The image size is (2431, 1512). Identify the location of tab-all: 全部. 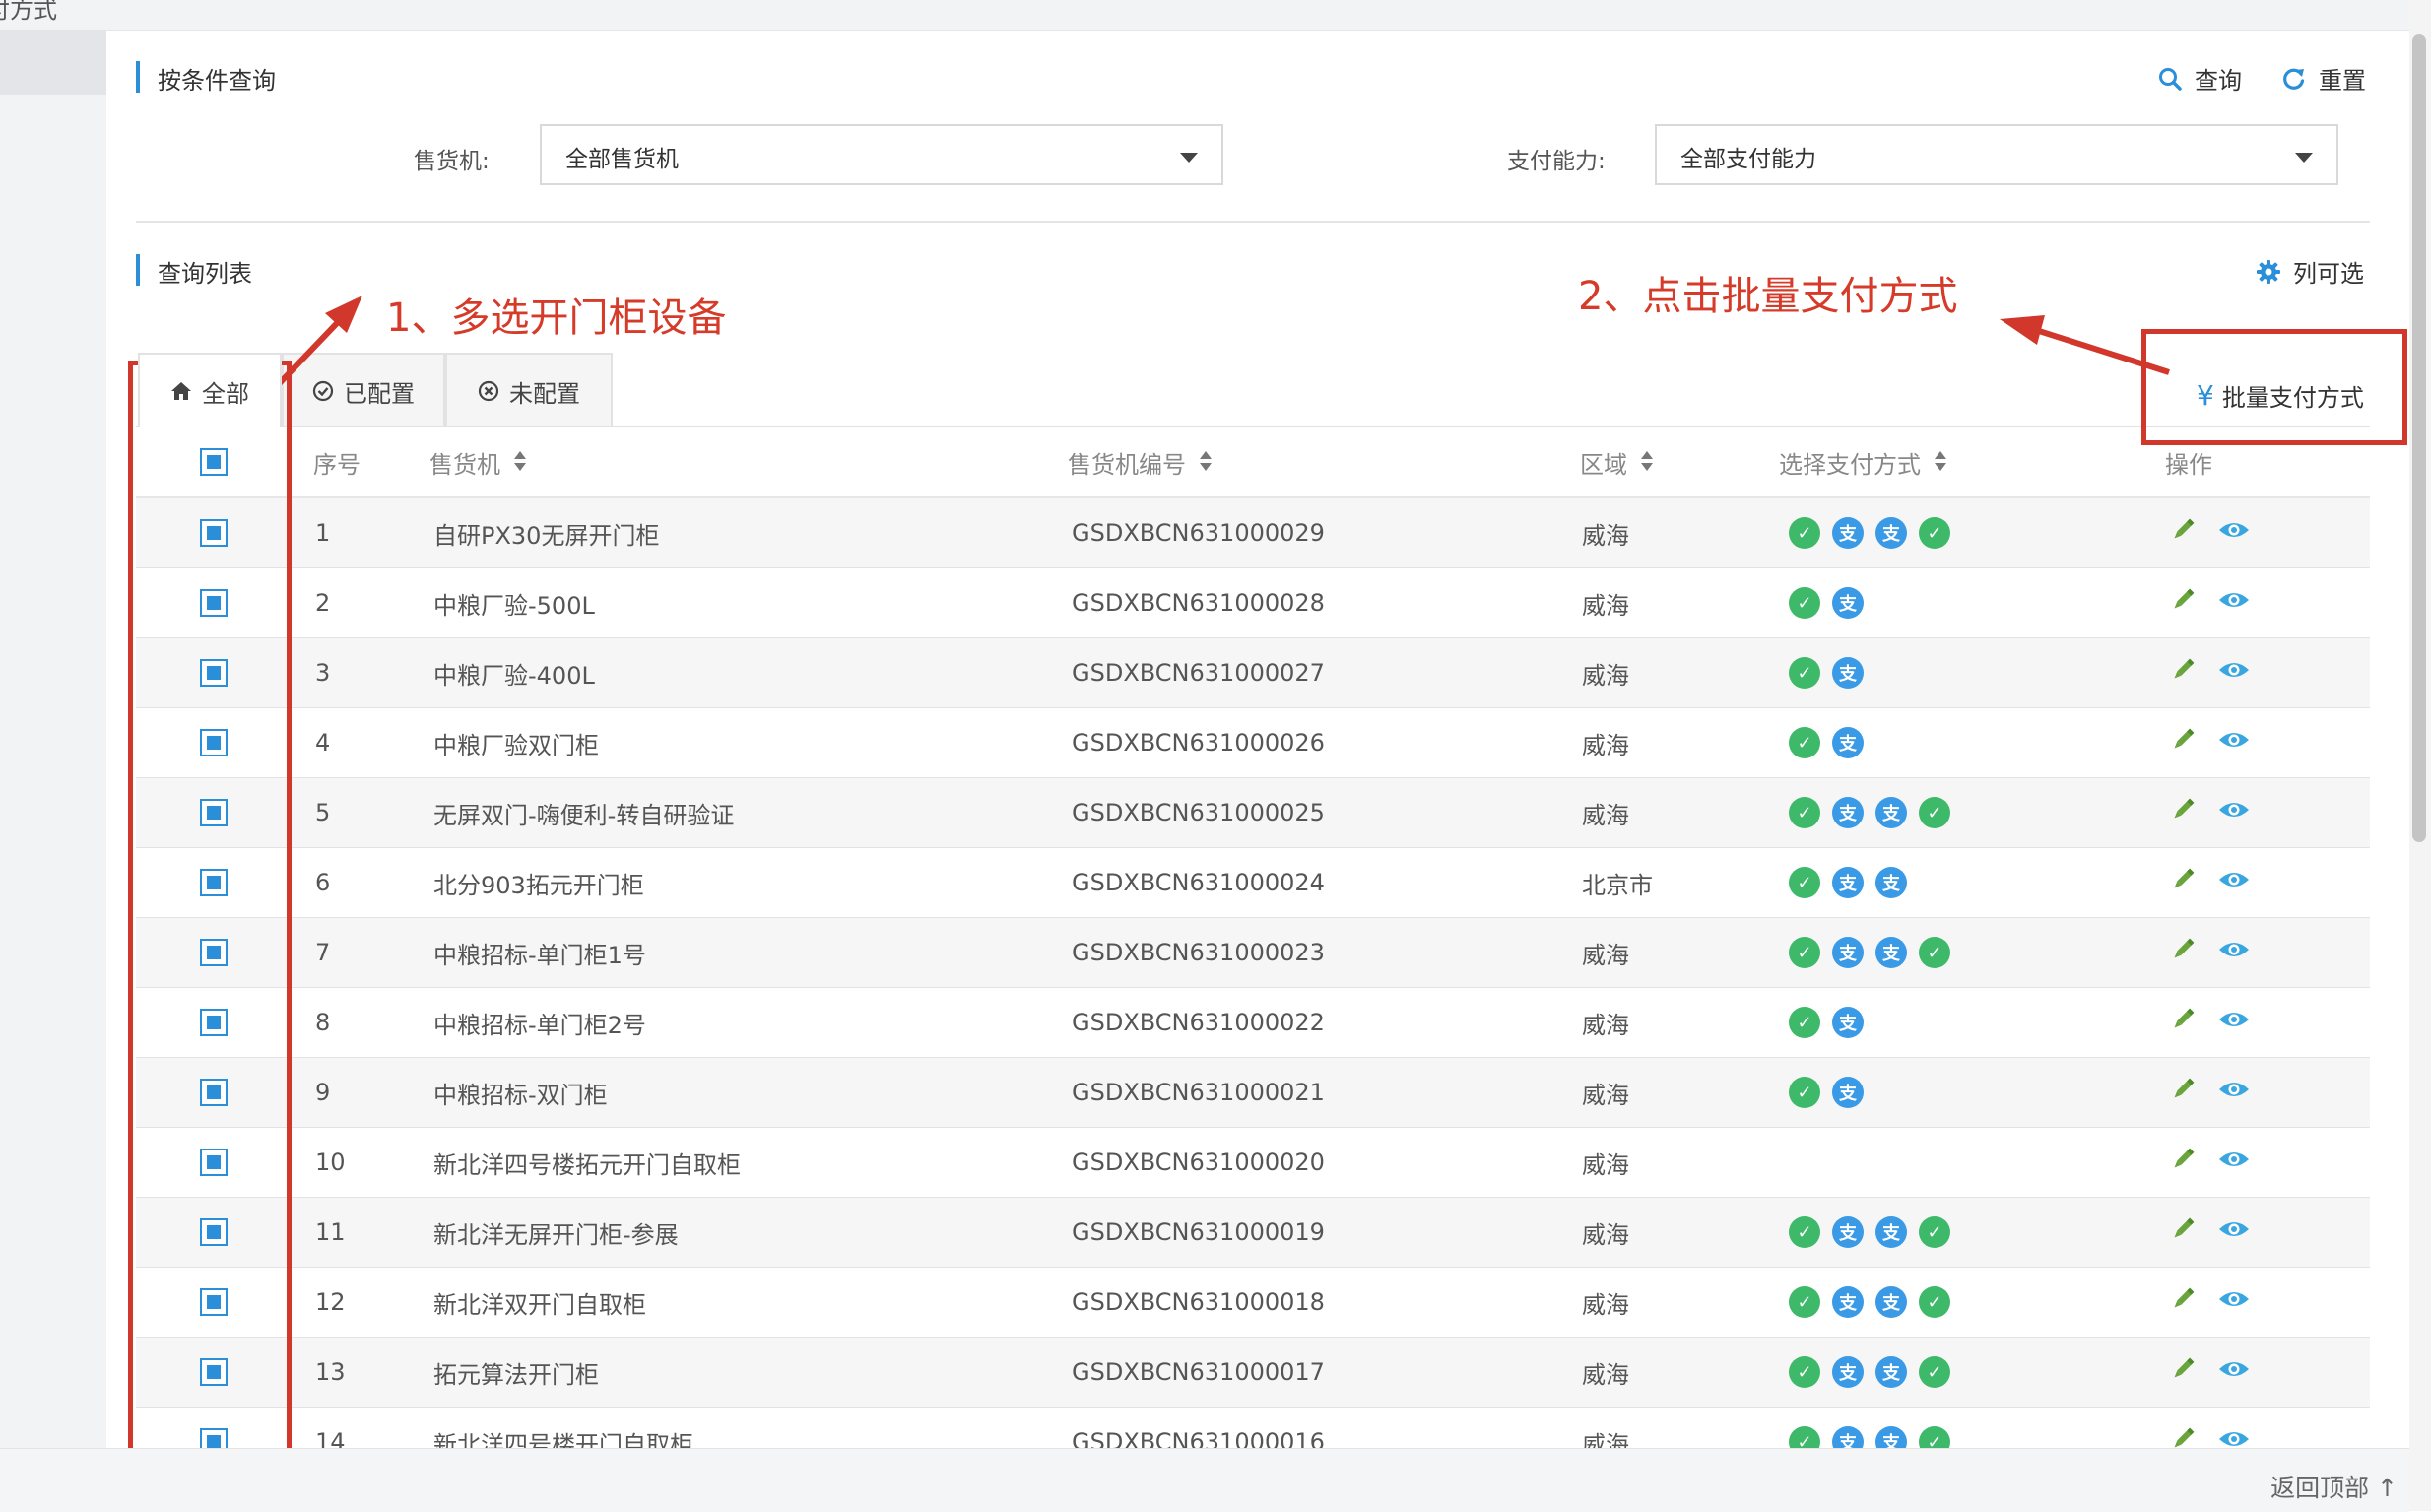
(210, 390).